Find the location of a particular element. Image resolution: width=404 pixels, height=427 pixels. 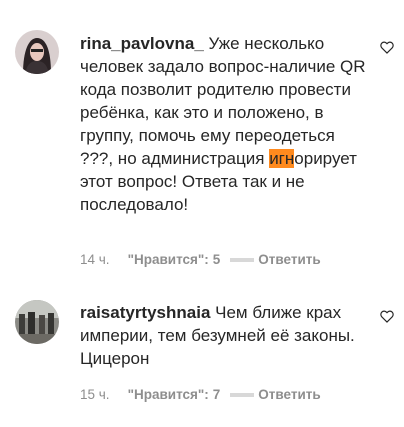

comment-meta: 14 ч. "Нравится": 5 Ответить is located at coordinates (200, 259).